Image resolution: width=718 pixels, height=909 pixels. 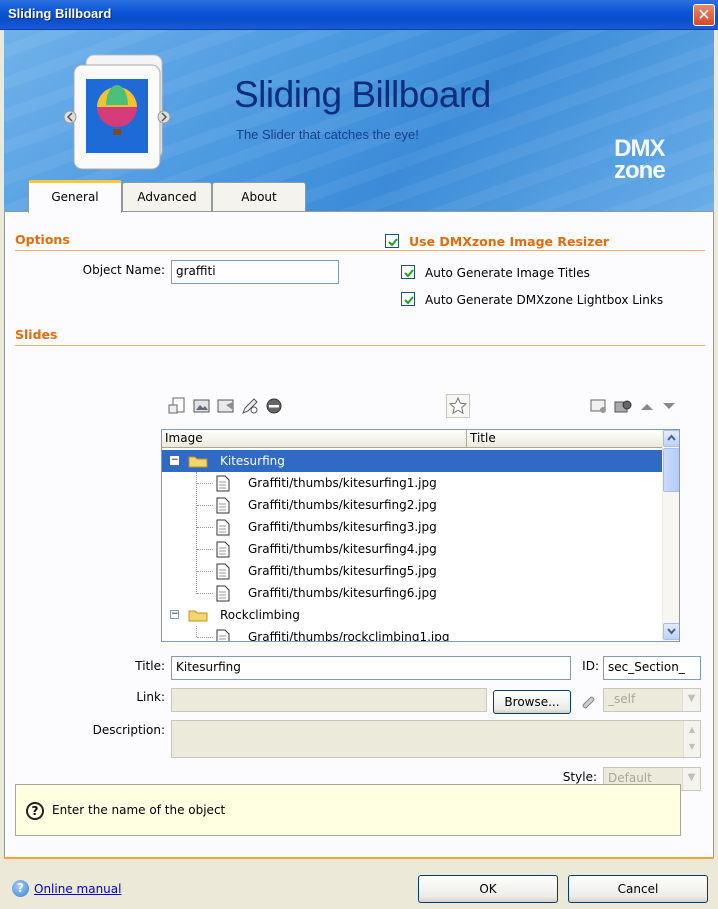 What do you see at coordinates (36, 334) in the screenshot?
I see `slides-section-title: Slides` at bounding box center [36, 334].